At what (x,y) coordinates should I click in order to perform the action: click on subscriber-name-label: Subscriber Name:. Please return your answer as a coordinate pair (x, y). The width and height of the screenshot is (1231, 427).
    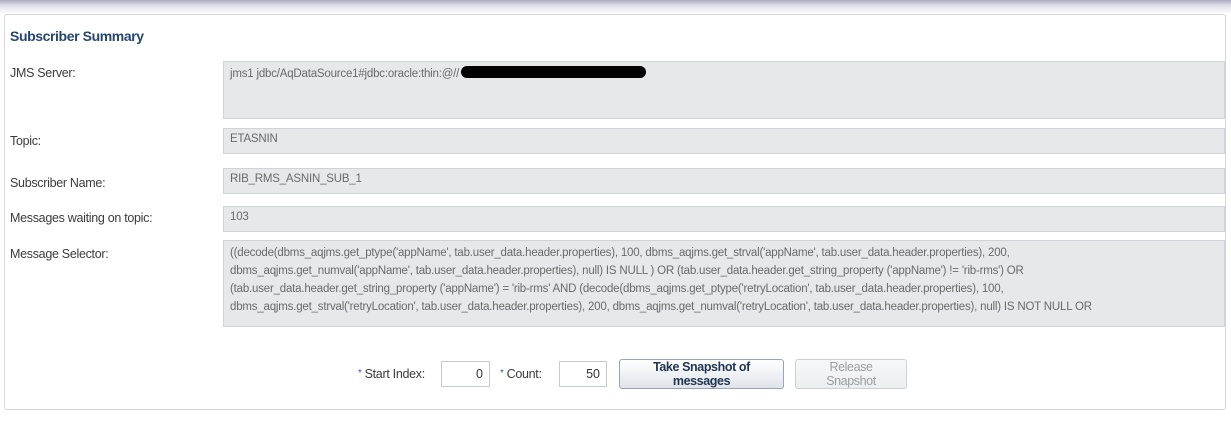
    Looking at the image, I should click on (58, 183).